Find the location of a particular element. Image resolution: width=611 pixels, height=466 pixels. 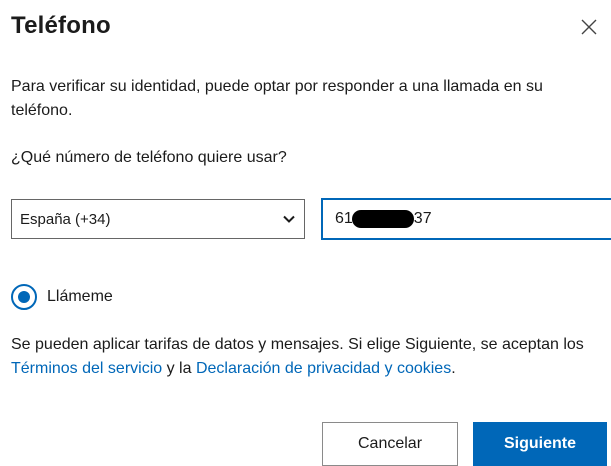

close-button is located at coordinates (589, 27).